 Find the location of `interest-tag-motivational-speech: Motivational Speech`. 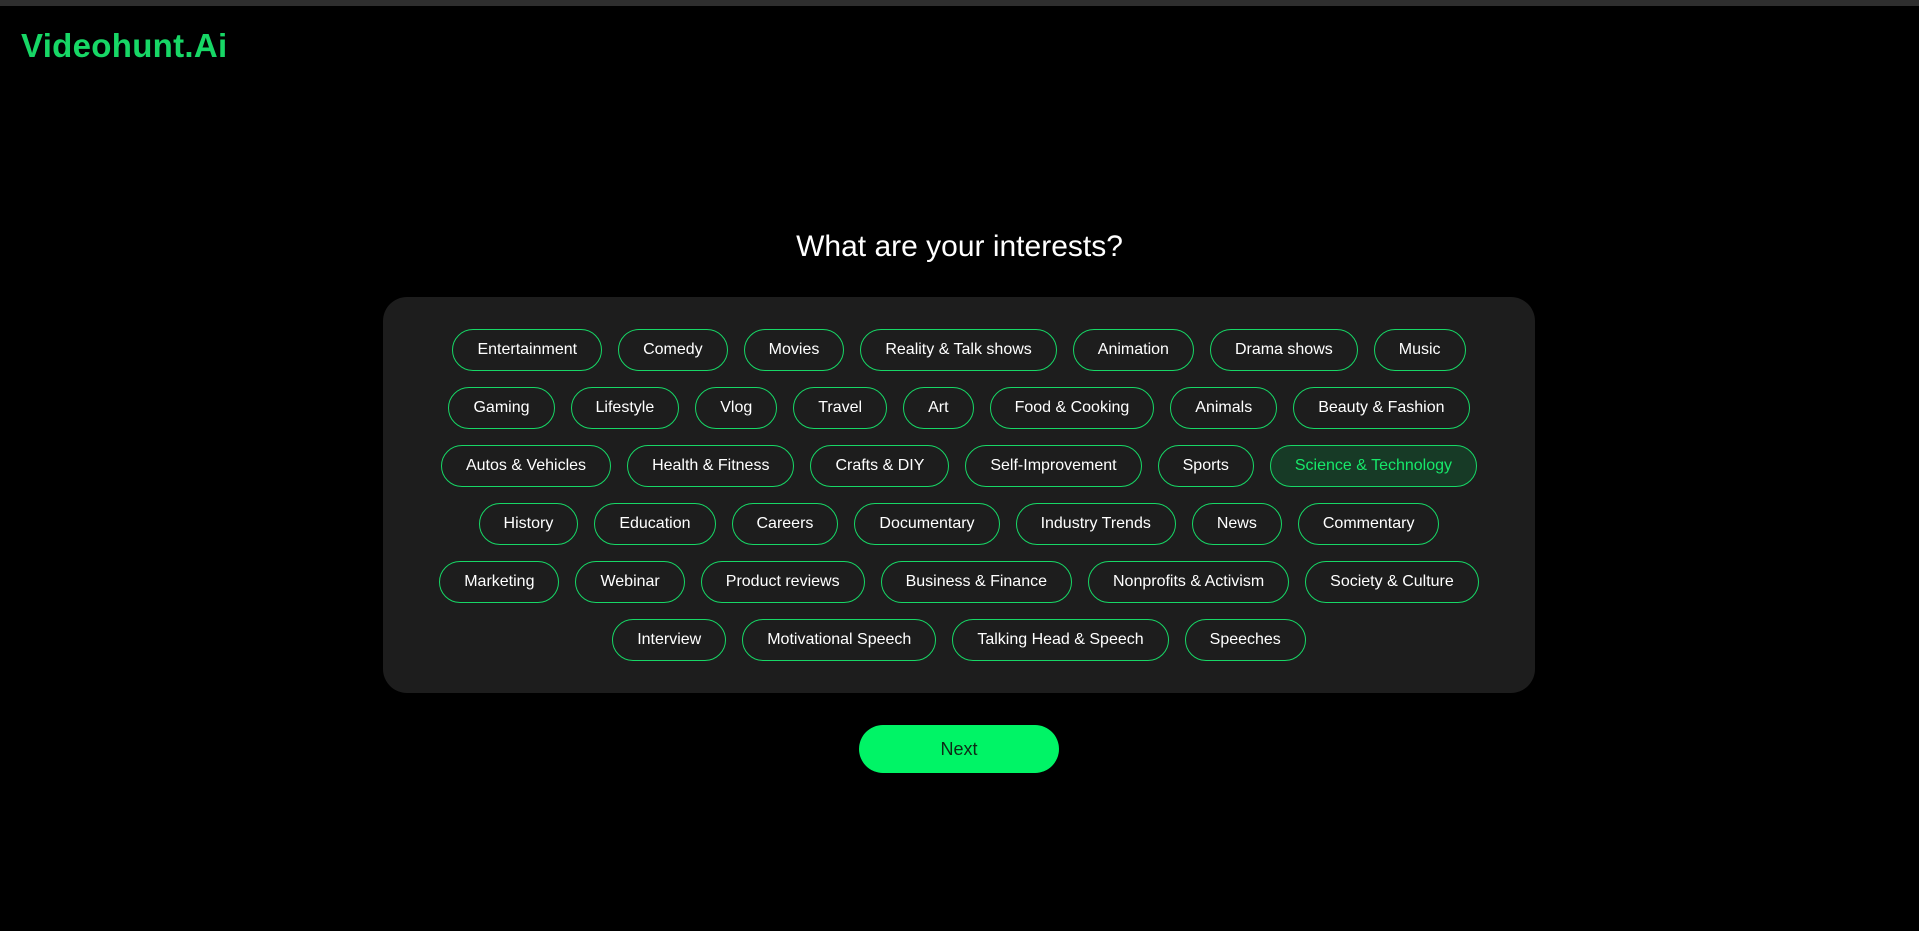

interest-tag-motivational-speech: Motivational Speech is located at coordinates (839, 640).